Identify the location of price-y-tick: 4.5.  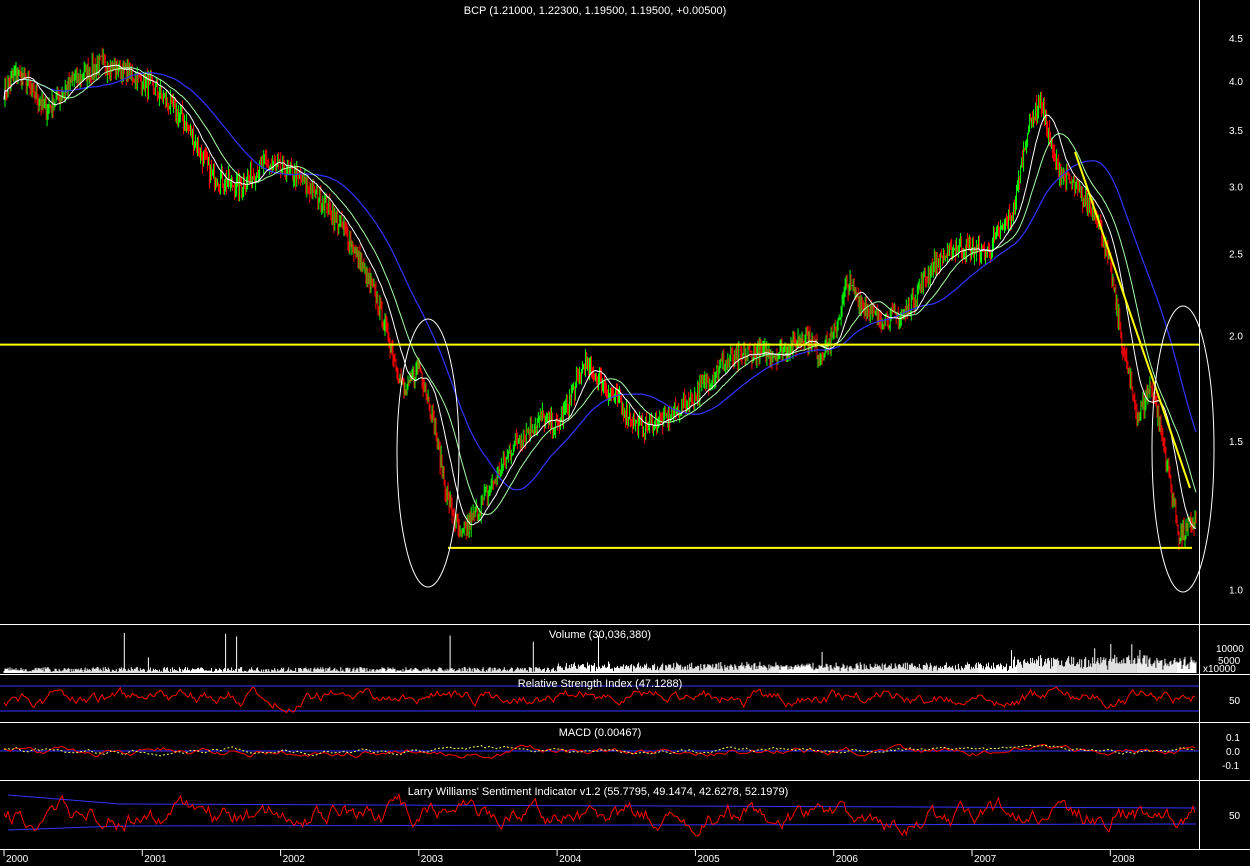
(1236, 39).